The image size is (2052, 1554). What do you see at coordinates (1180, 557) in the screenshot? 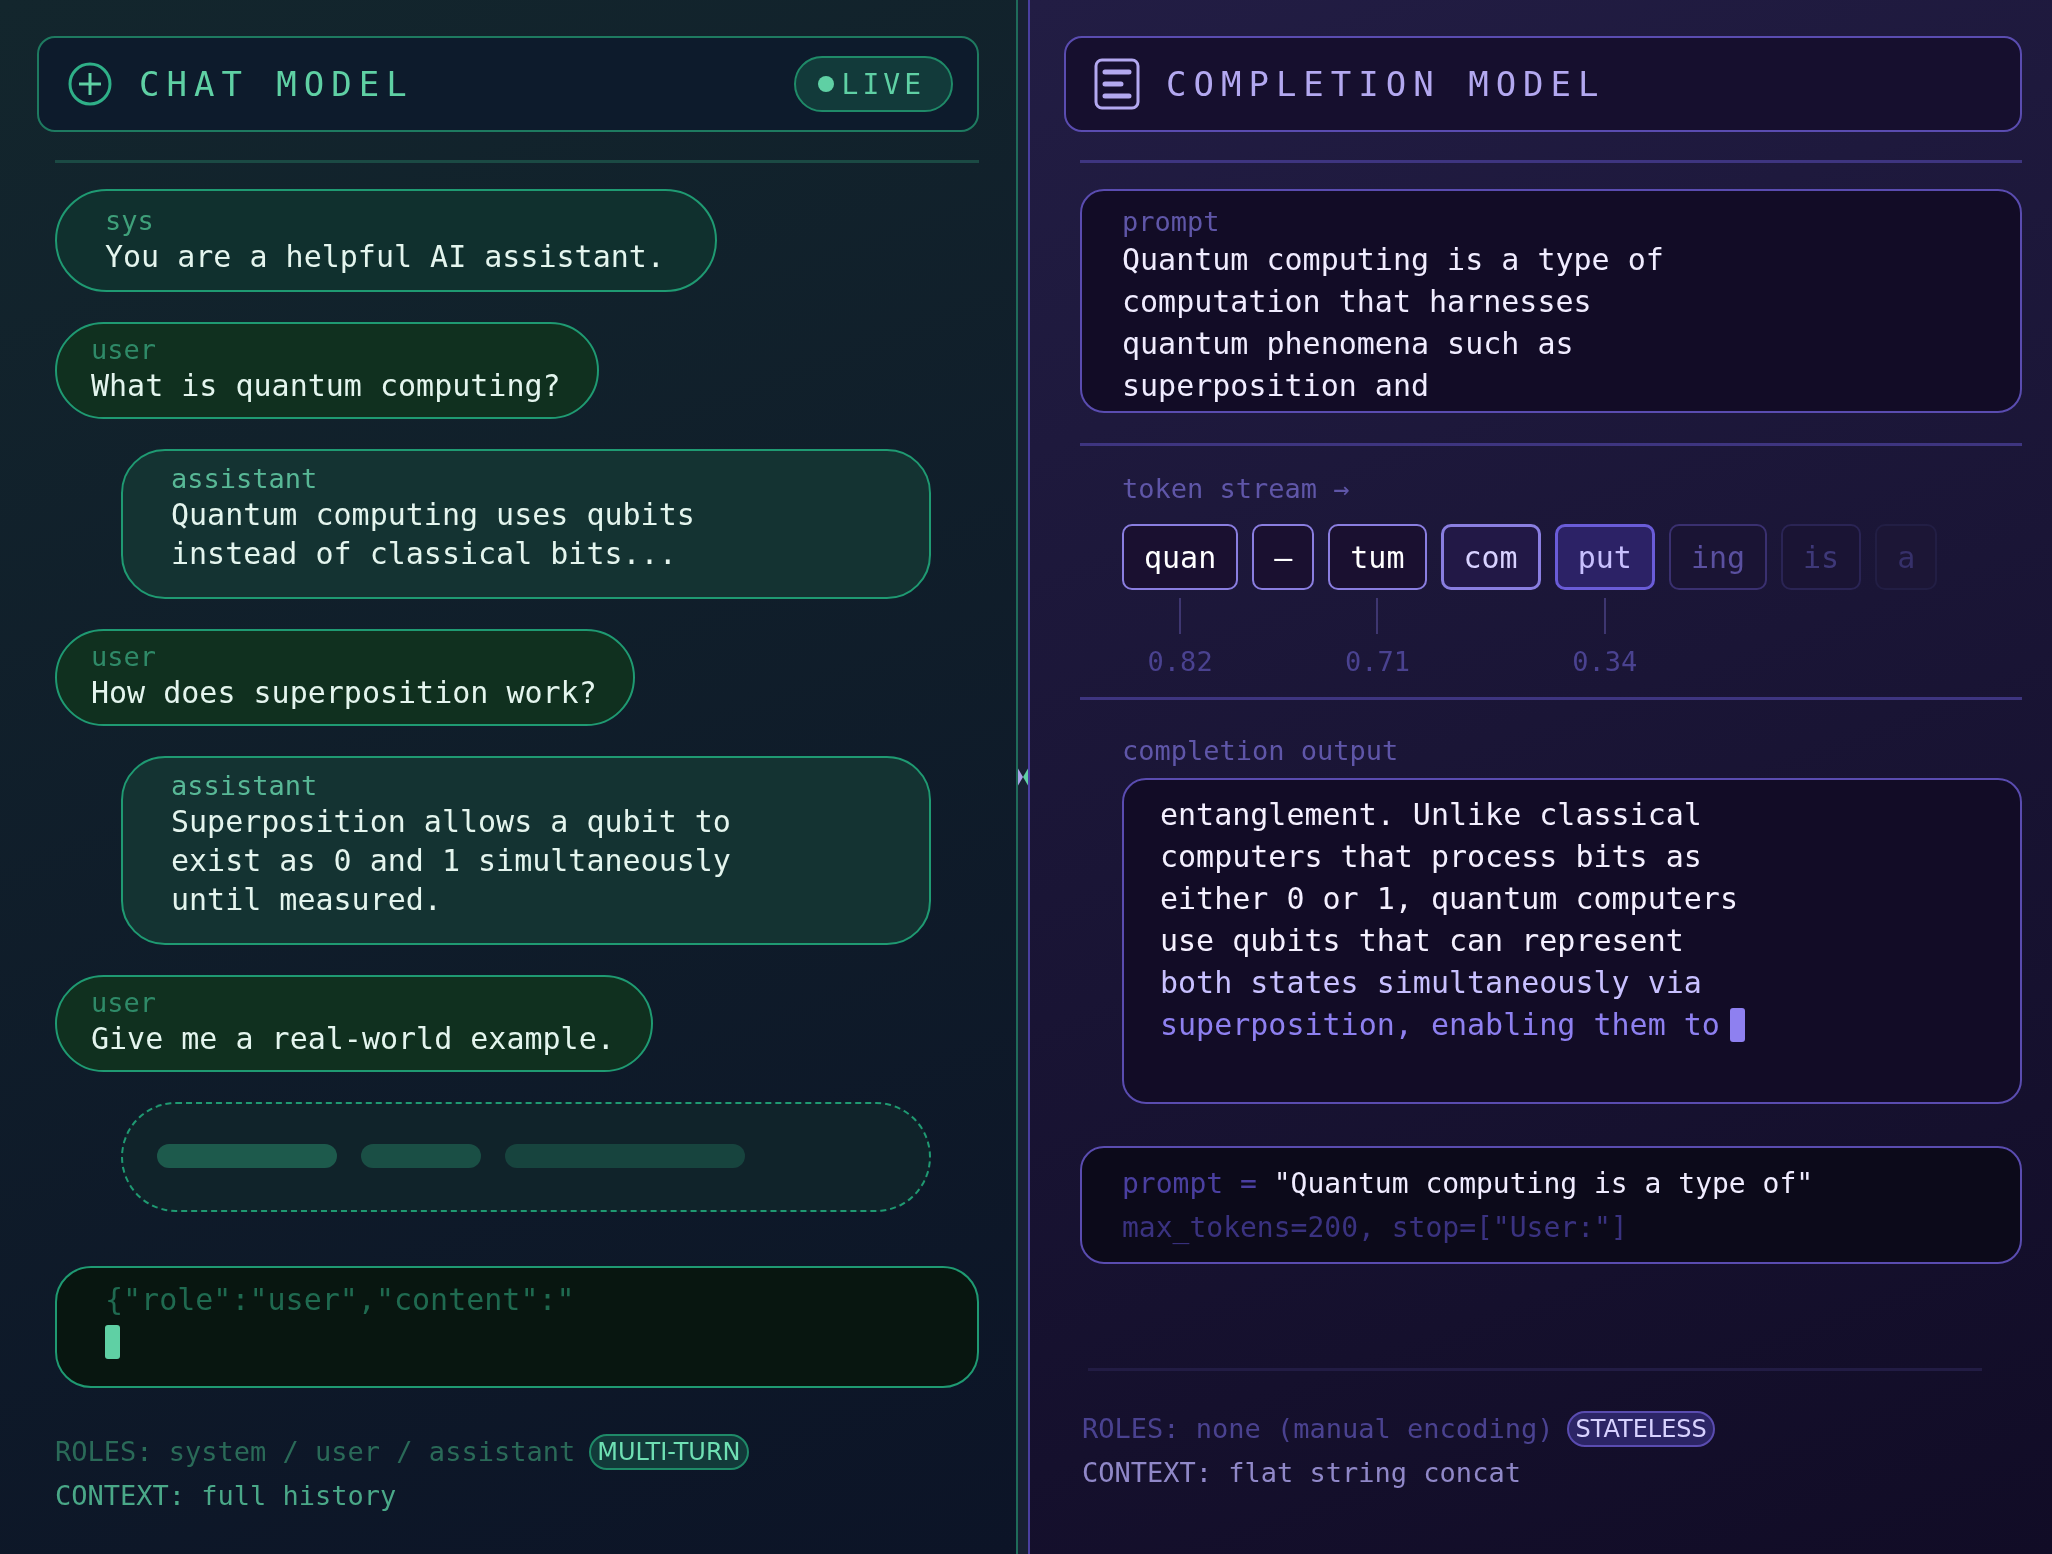
I see `token-chip: quan` at bounding box center [1180, 557].